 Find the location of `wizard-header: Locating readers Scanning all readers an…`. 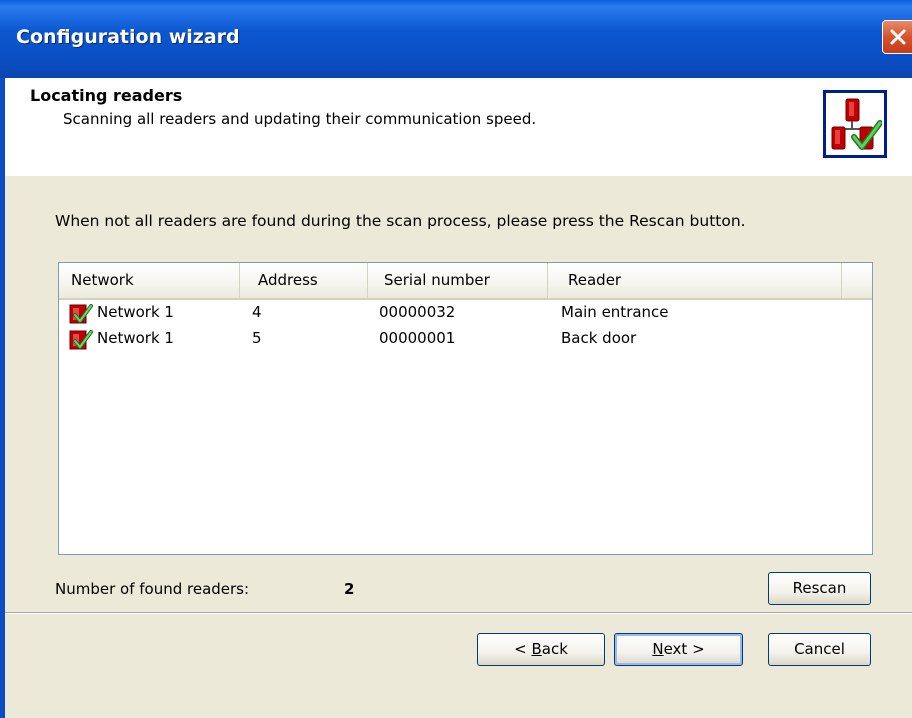

wizard-header: Locating readers Scanning all readers an… is located at coordinates (458, 127).